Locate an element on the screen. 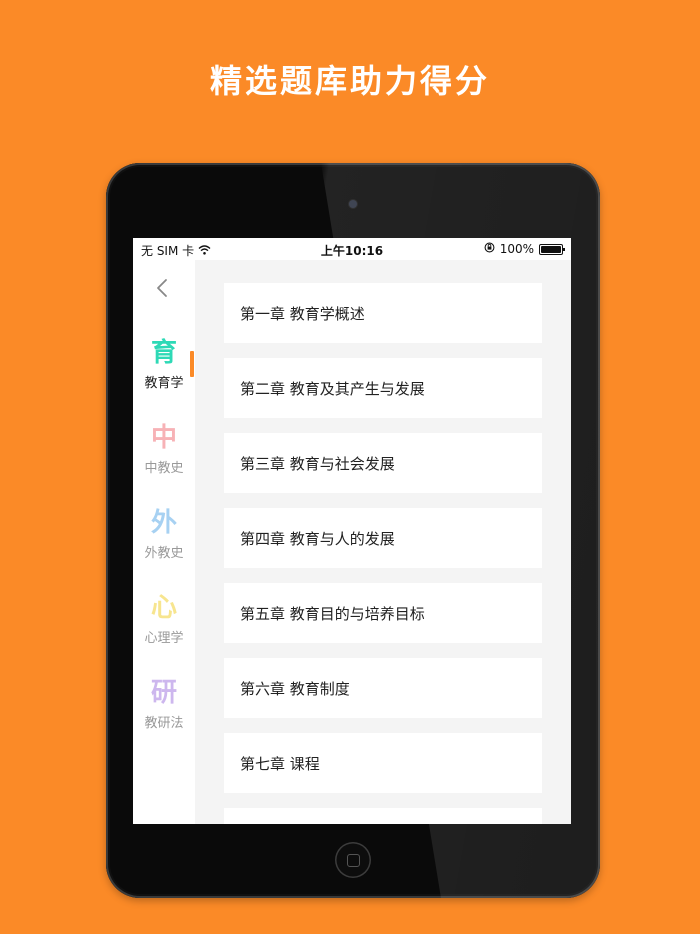 Image resolution: width=700 pixels, height=934 pixels. chevron-left-icon is located at coordinates (163, 288).